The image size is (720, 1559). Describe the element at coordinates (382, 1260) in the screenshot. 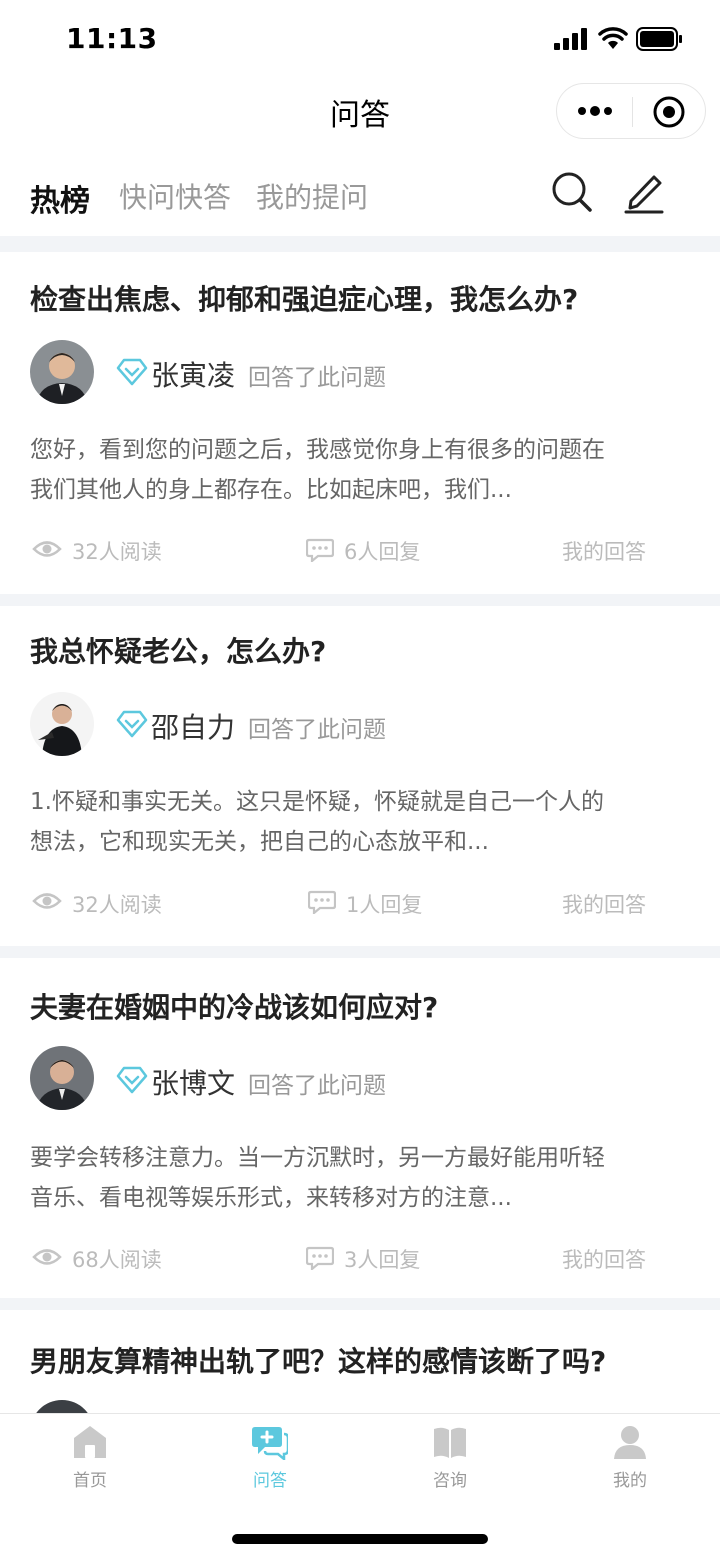

I see `reply-count: 3人回复` at that location.